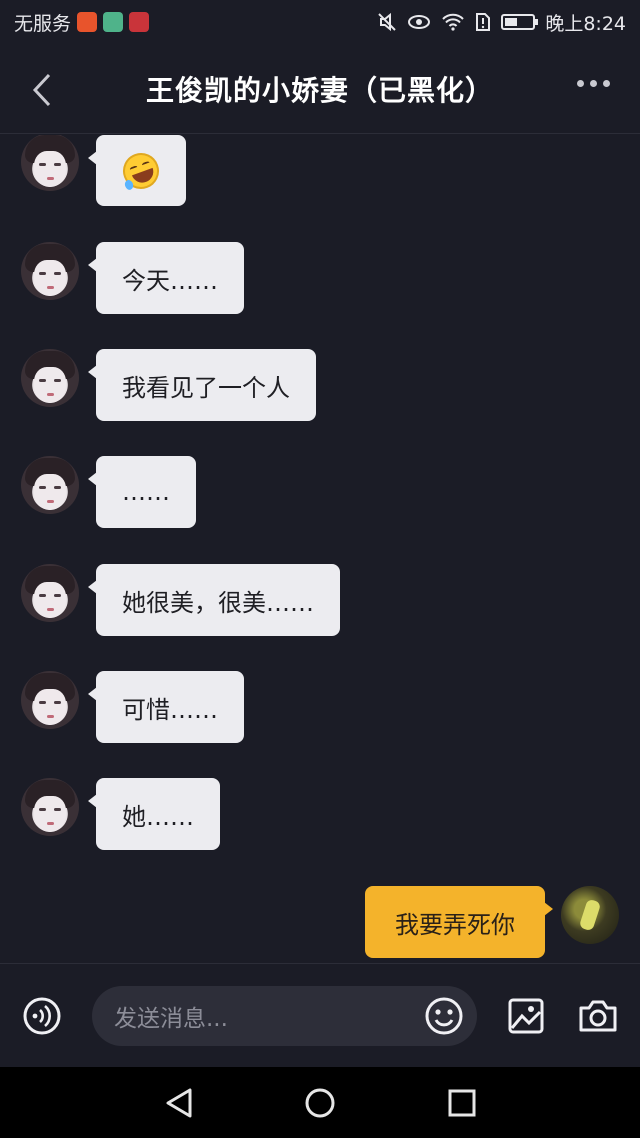 This screenshot has height=1138, width=640. I want to click on nav-home-button, so click(320, 1103).